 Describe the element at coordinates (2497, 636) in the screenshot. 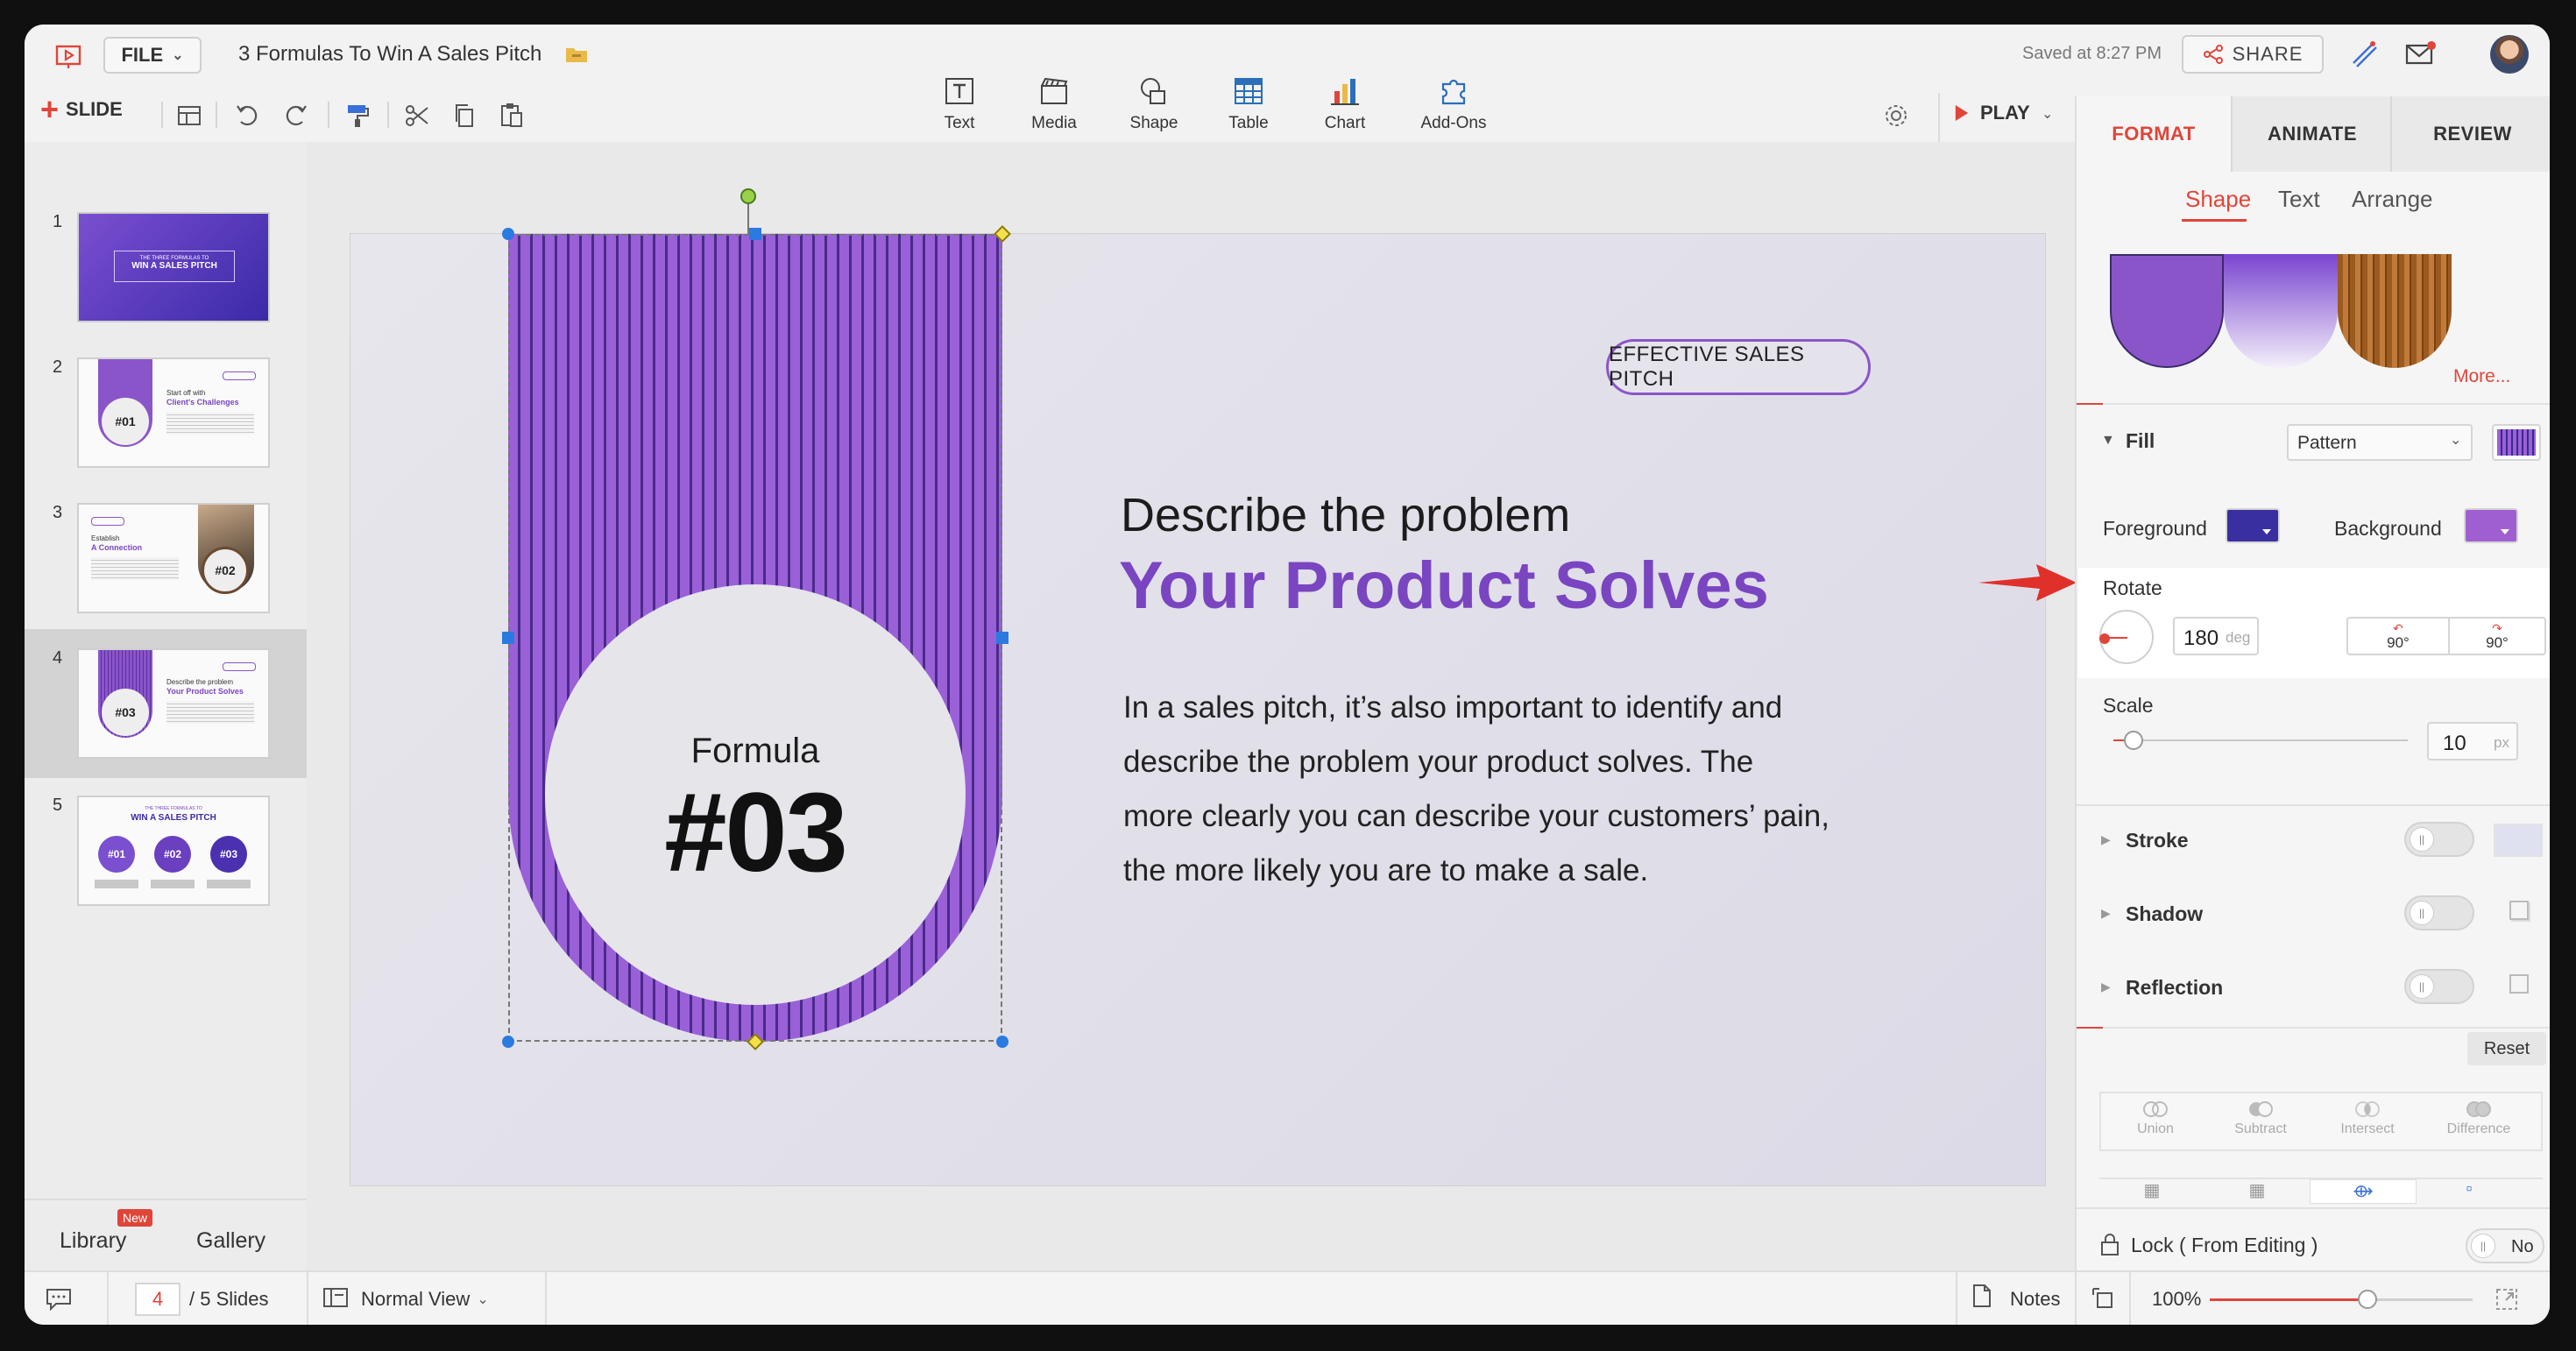

I see `rotate-cw-90-button: ↷ 90°` at that location.